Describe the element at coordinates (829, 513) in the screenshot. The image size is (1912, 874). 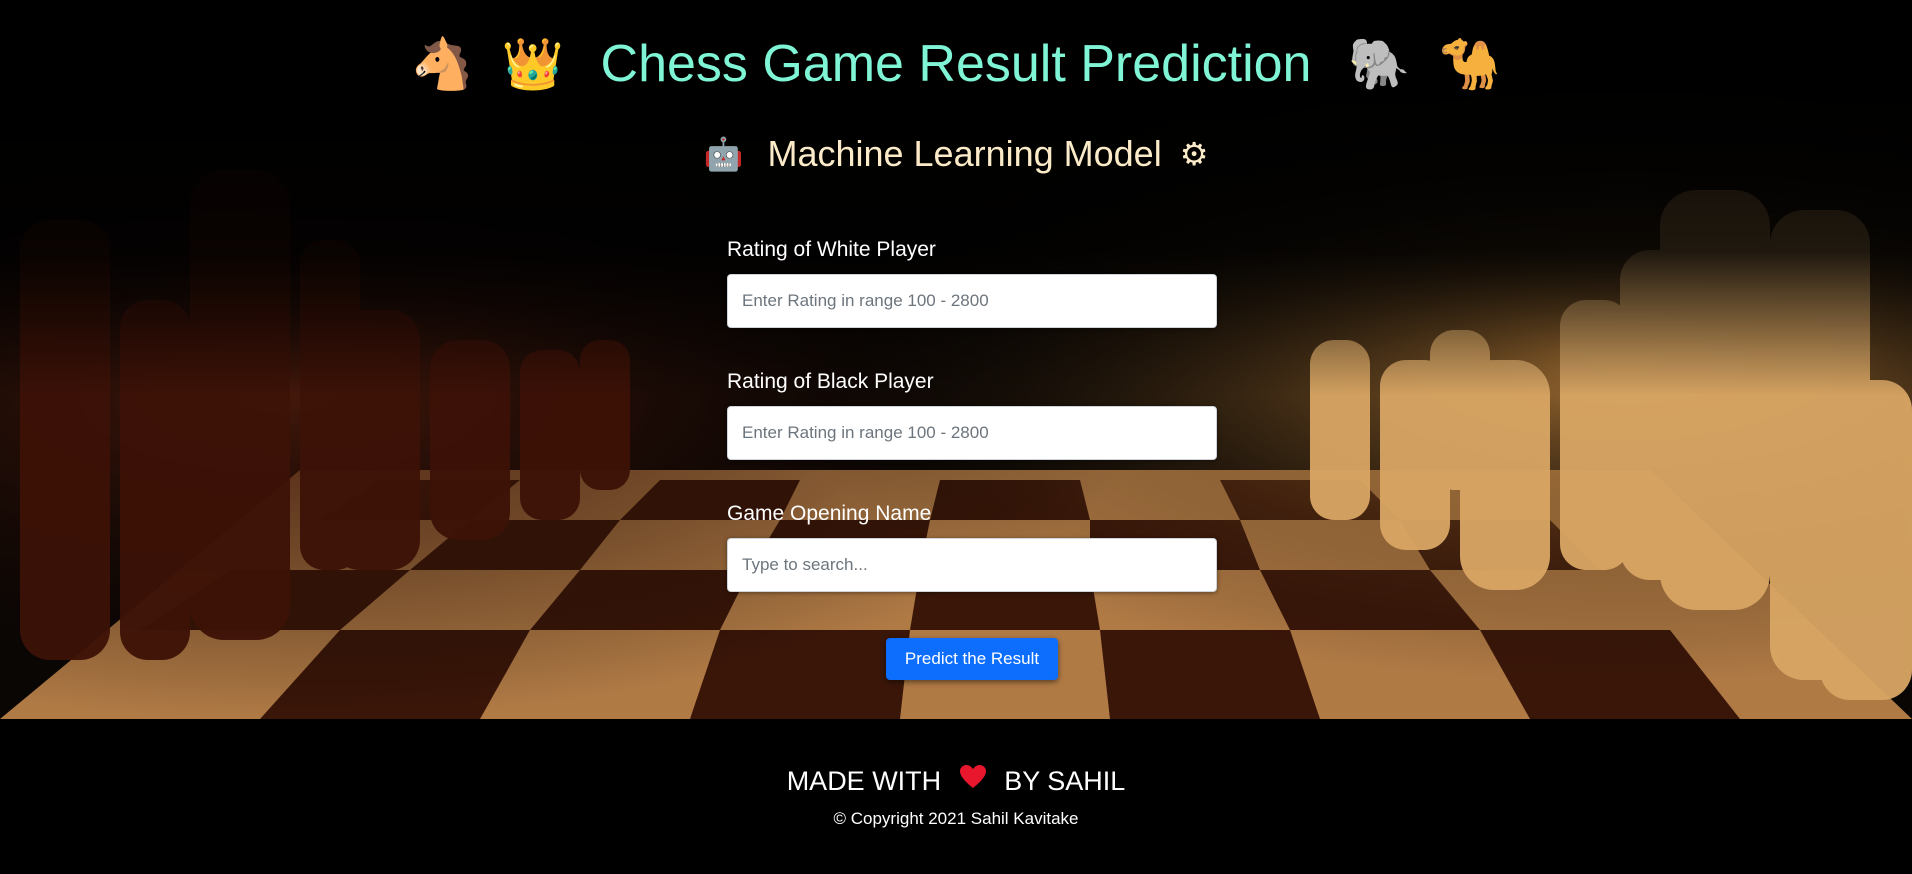
I see `opening-label: Game Opening Name` at that location.